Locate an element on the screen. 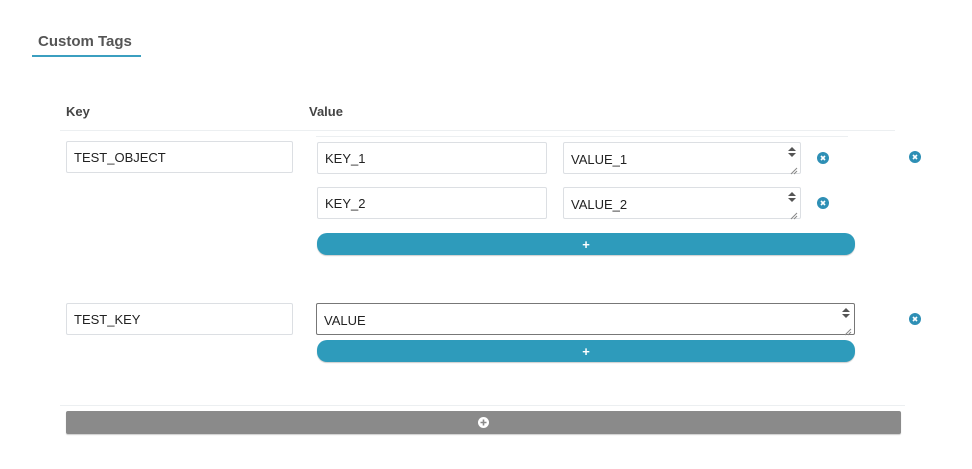 Image resolution: width=972 pixels, height=469 pixels. tag-value-text: VALUE is located at coordinates (345, 320).